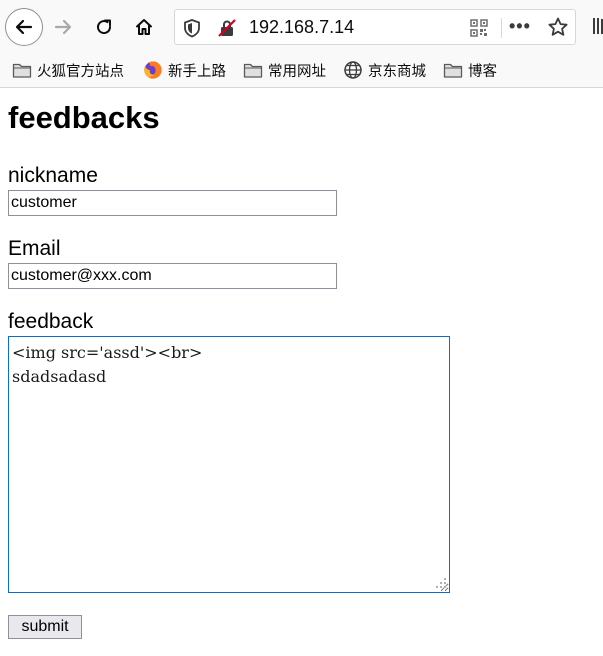 Image resolution: width=603 pixels, height=656 pixels. I want to click on bookmark-item: 火狐官方站点, so click(68, 70).